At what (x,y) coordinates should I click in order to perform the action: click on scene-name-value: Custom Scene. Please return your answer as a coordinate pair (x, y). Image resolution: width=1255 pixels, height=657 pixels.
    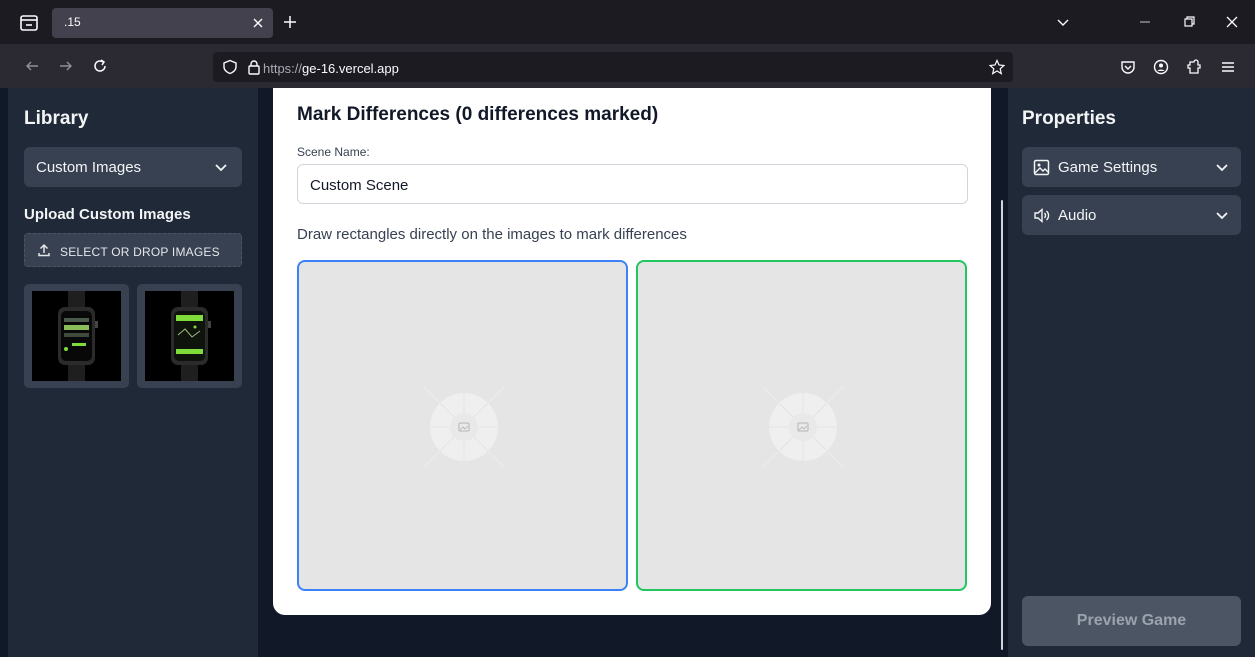
    Looking at the image, I should click on (359, 185).